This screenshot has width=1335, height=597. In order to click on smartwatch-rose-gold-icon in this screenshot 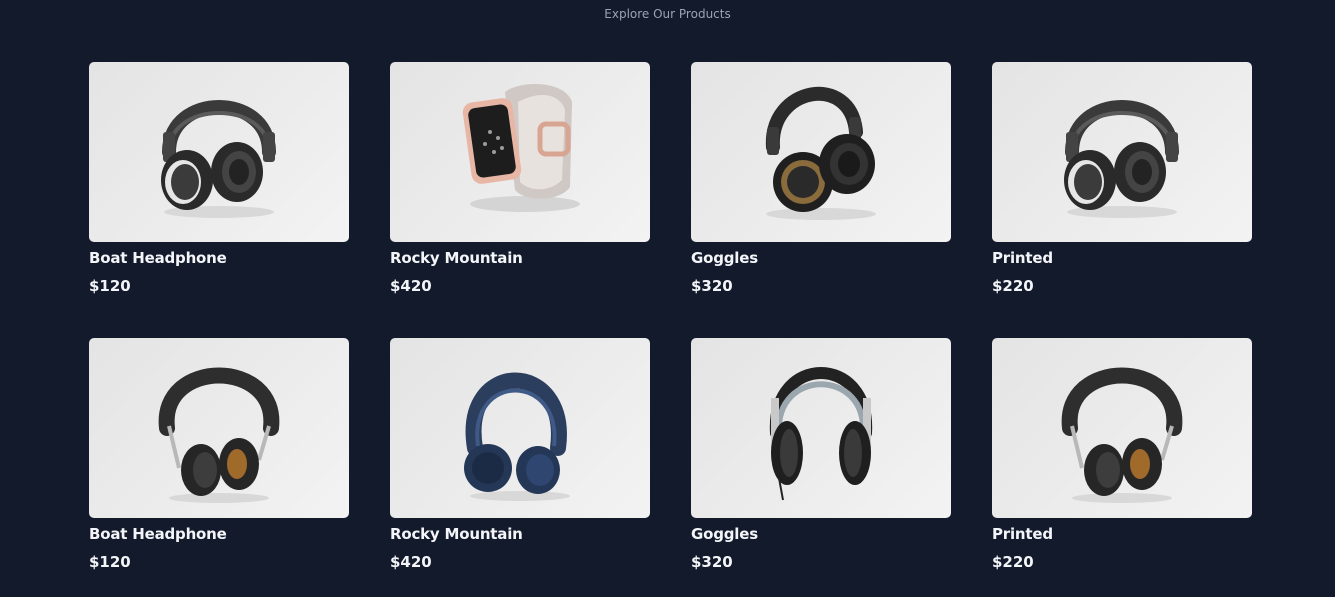, I will do `click(521, 147)`.